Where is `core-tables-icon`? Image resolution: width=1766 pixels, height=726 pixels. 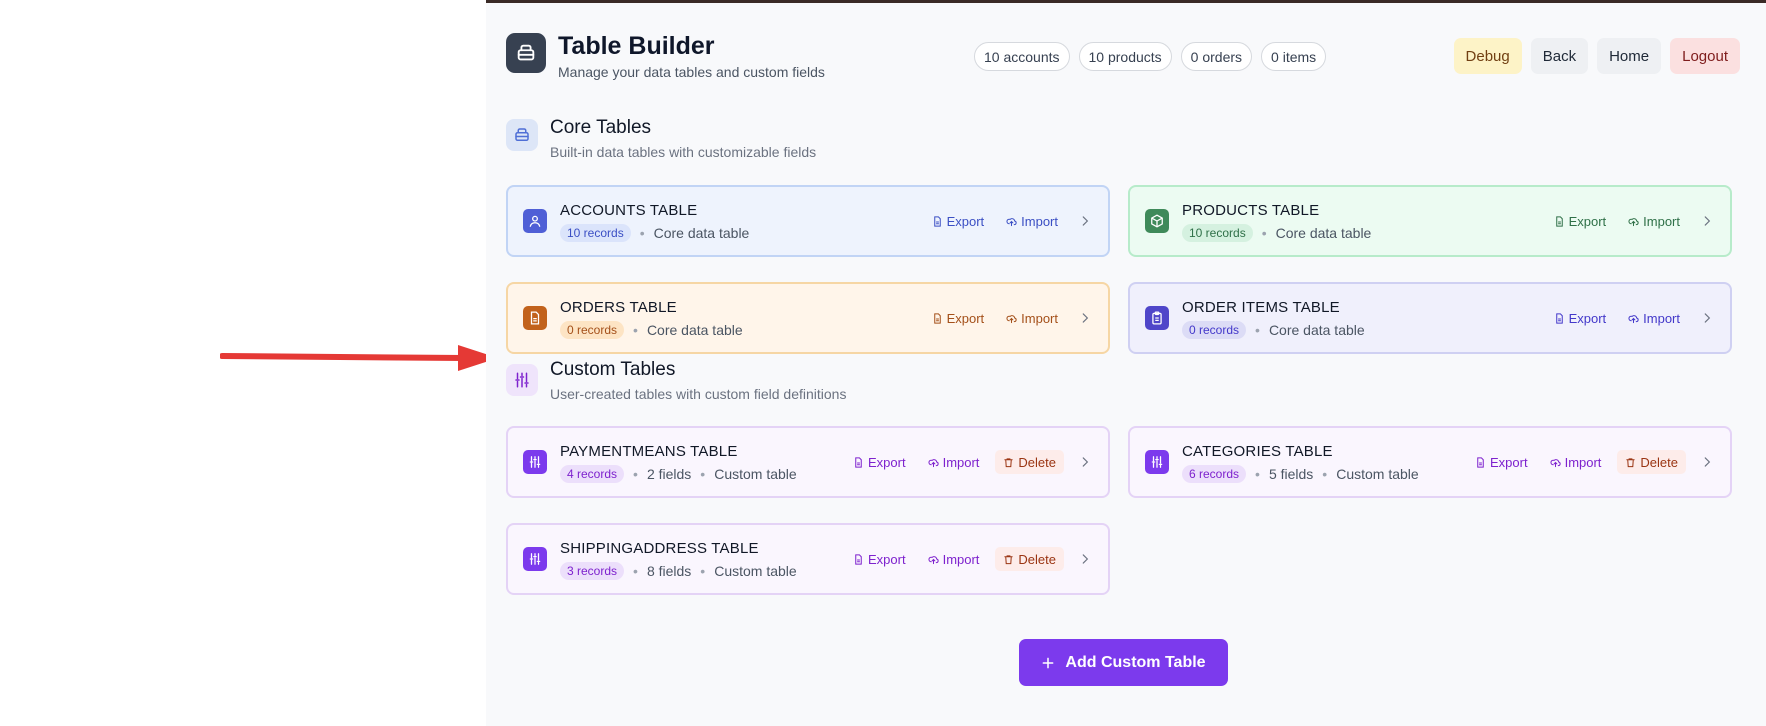 core-tables-icon is located at coordinates (522, 135).